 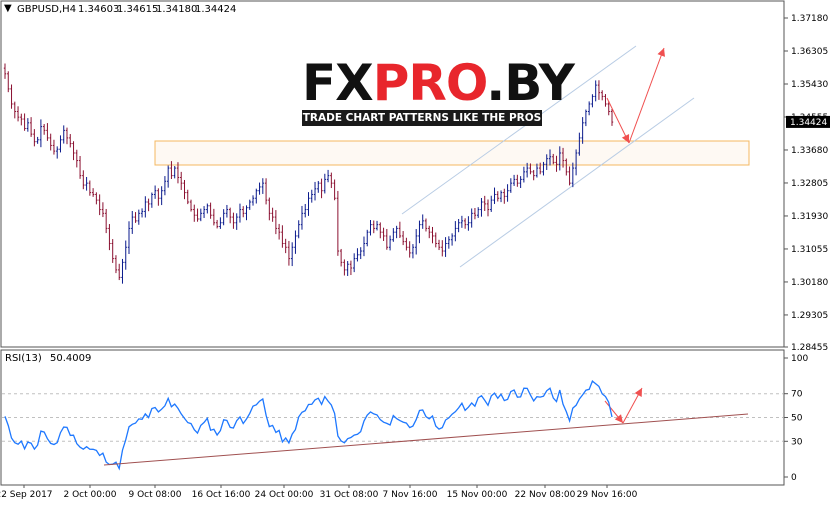 I want to click on logo-fx-text: FX, so click(x=338, y=83).